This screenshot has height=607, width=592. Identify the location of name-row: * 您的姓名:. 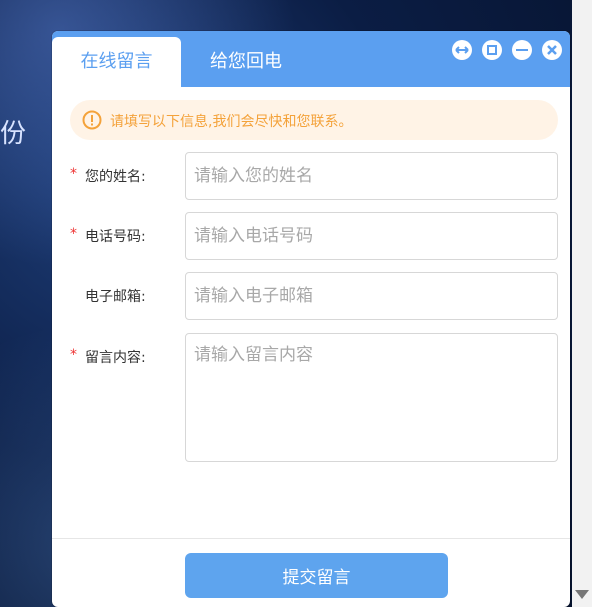
(311, 176).